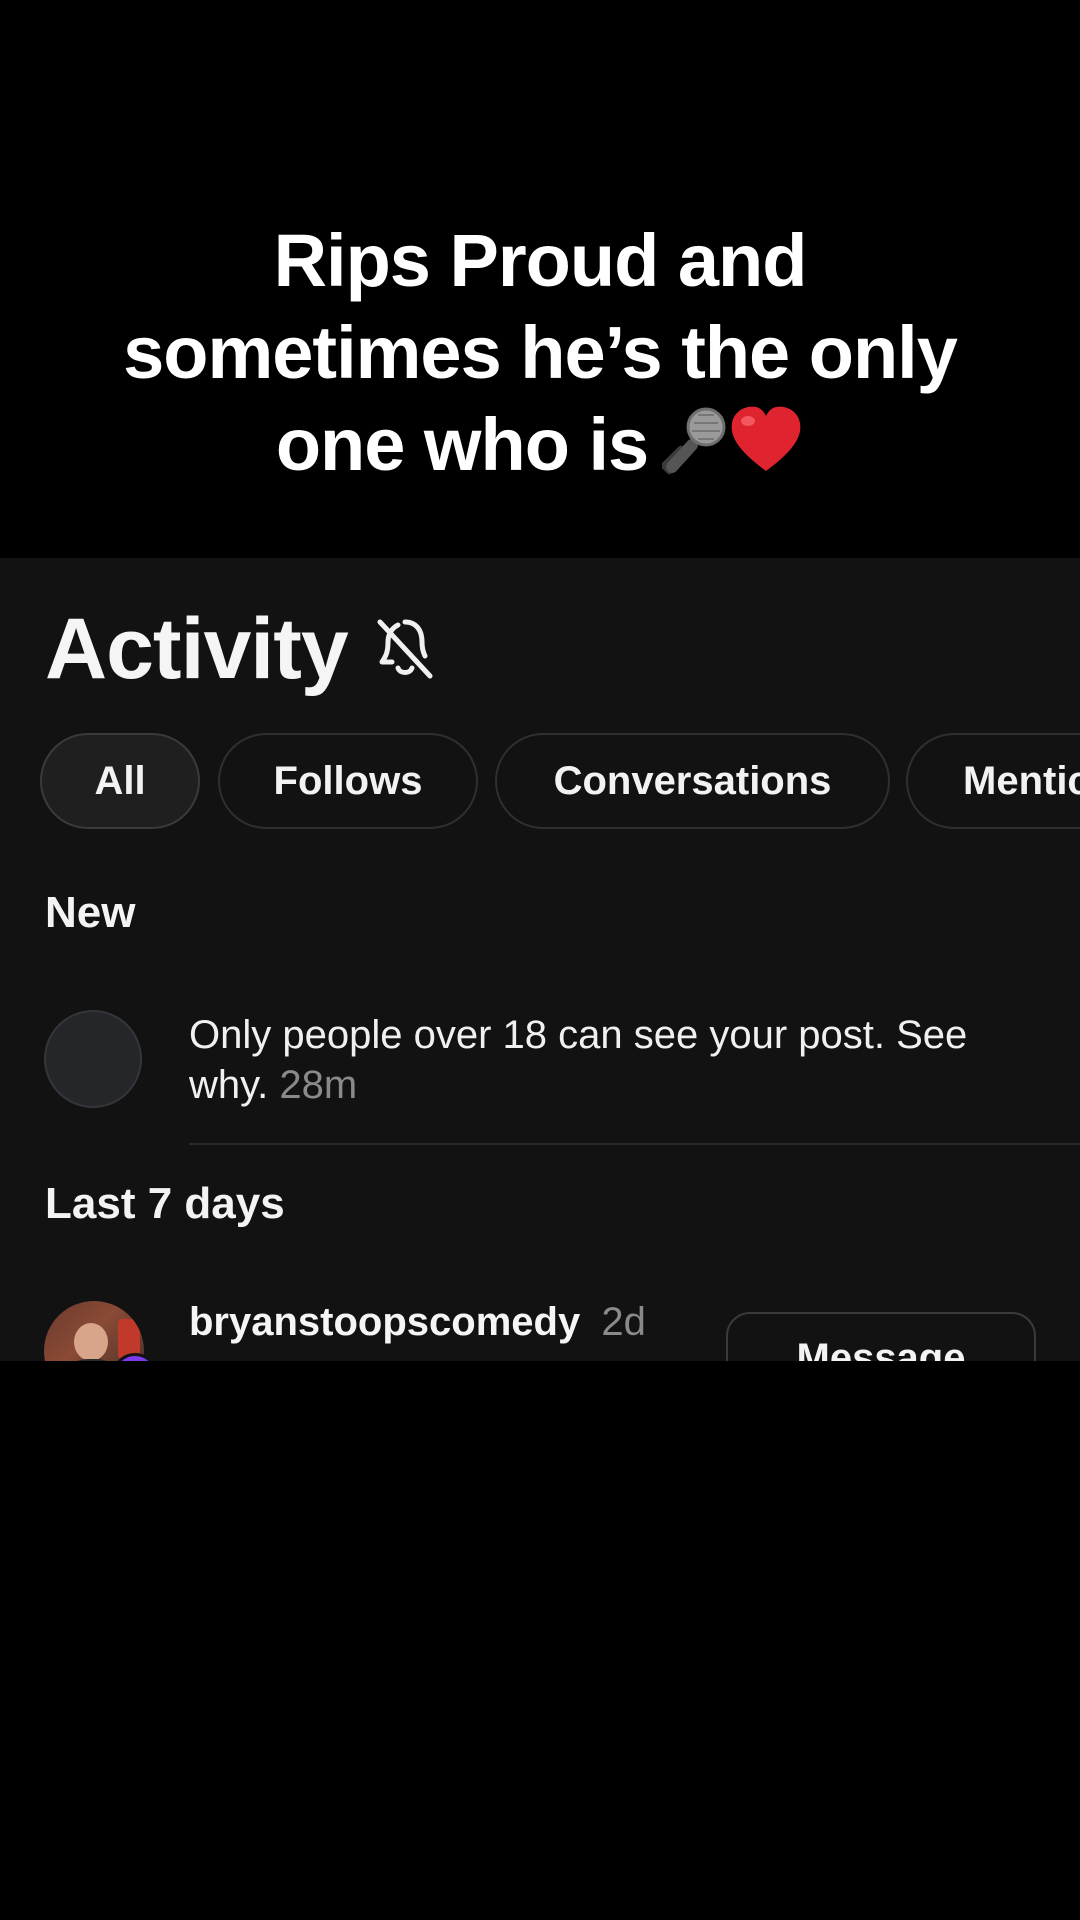 The width and height of the screenshot is (1080, 1920). Describe the element at coordinates (318, 1085) in the screenshot. I see `notification-time: 28m` at that location.